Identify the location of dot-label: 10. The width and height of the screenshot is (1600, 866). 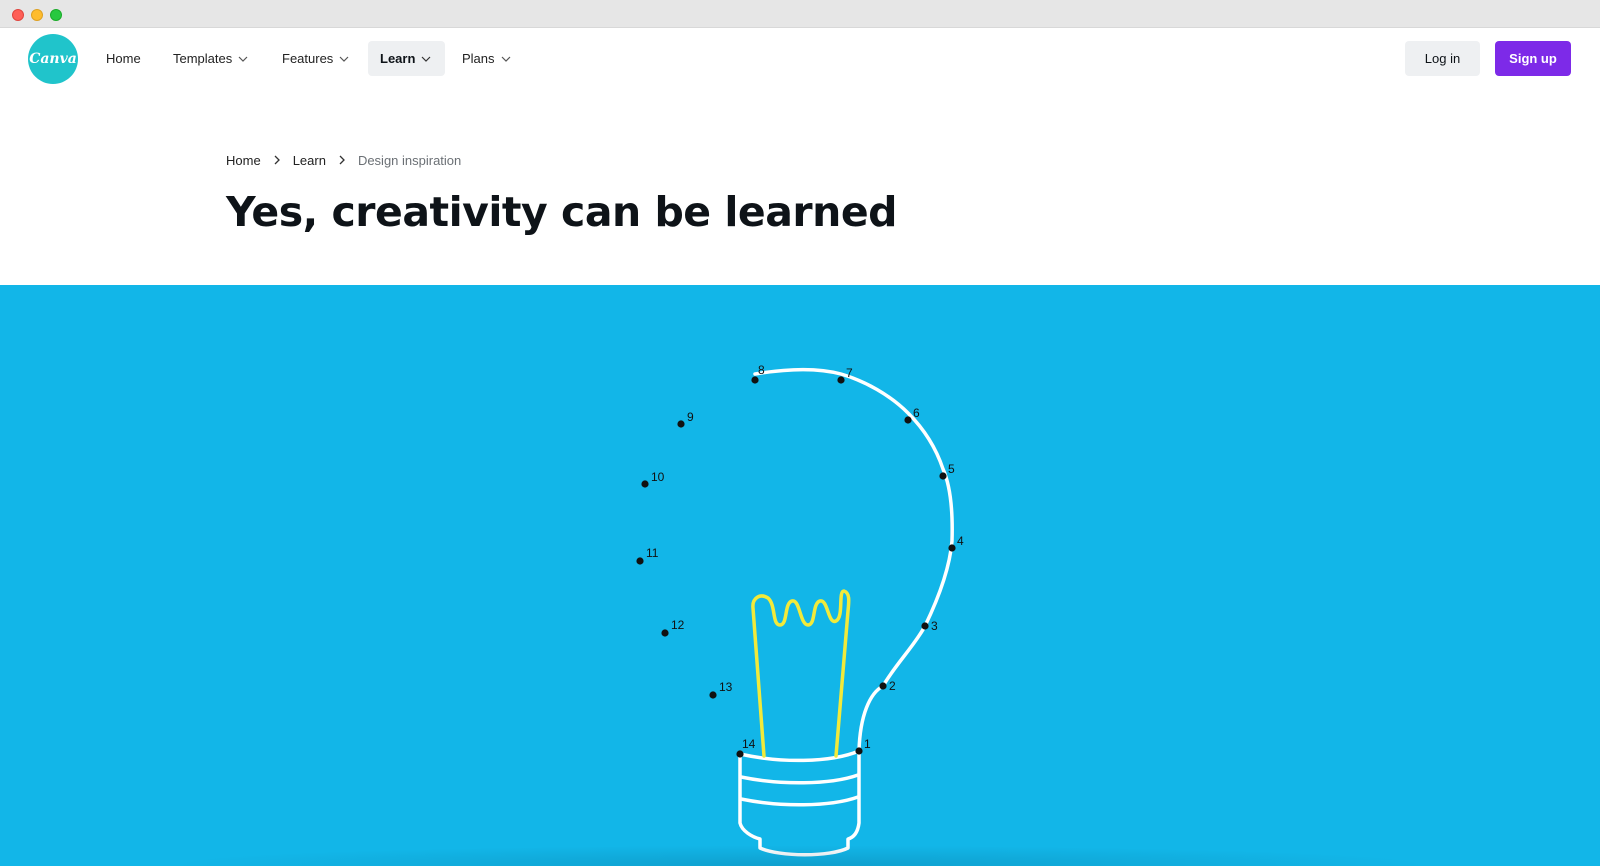
(658, 477).